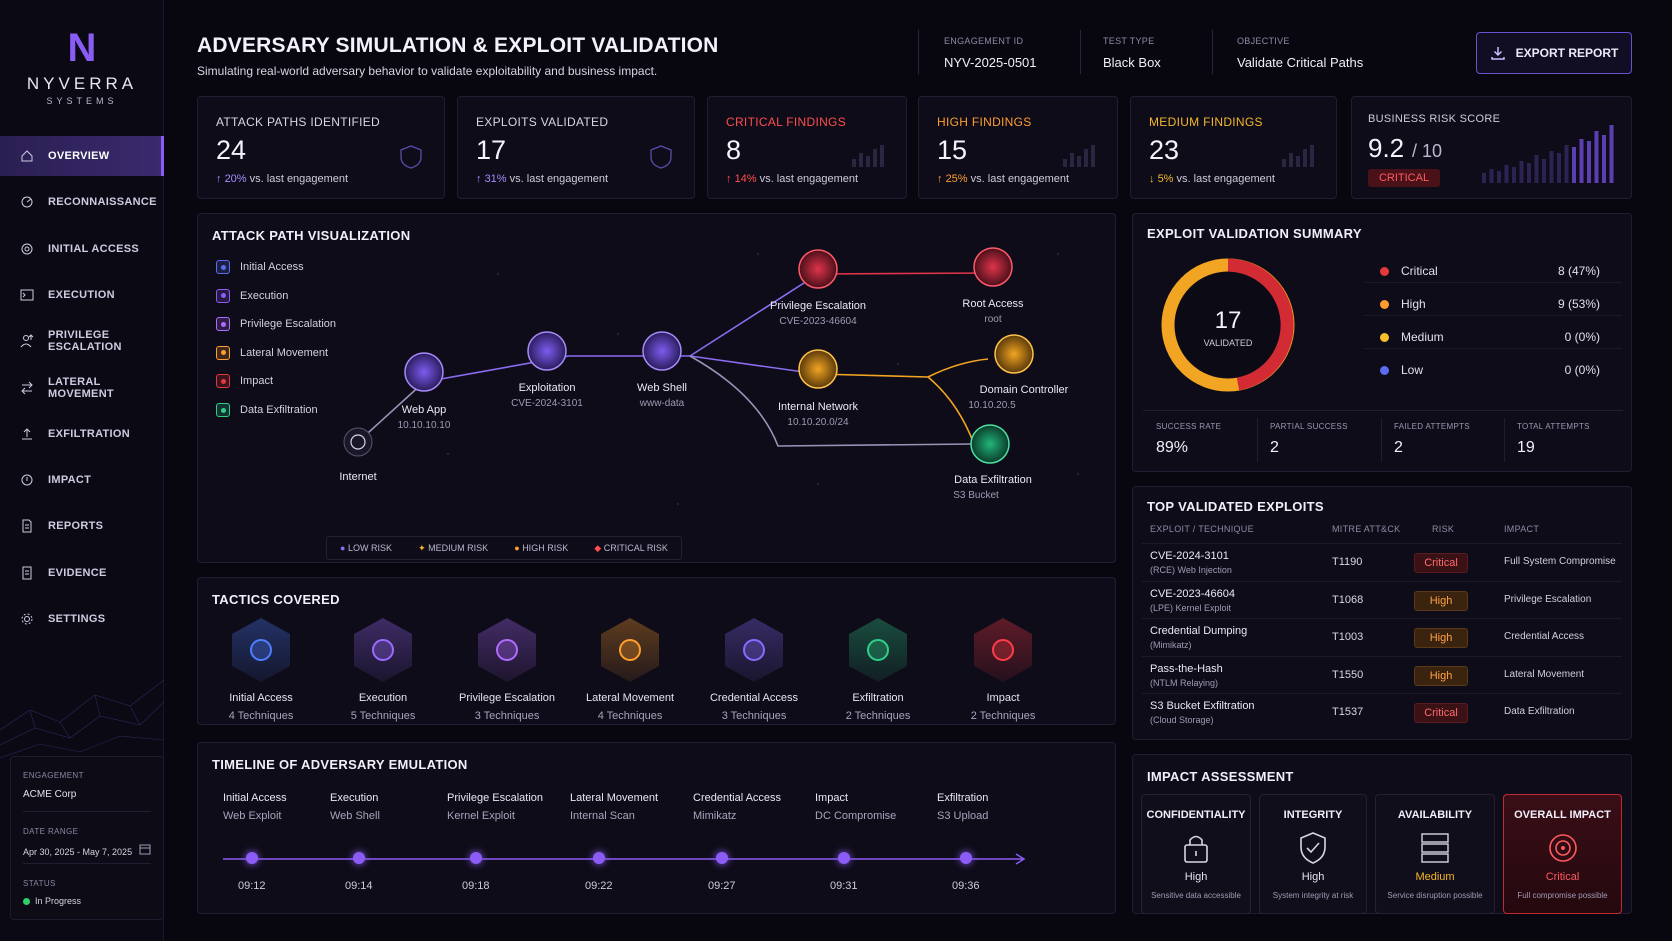 The height and width of the screenshot is (941, 1672). What do you see at coordinates (252, 886) in the screenshot?
I see `event-time: 09:12` at bounding box center [252, 886].